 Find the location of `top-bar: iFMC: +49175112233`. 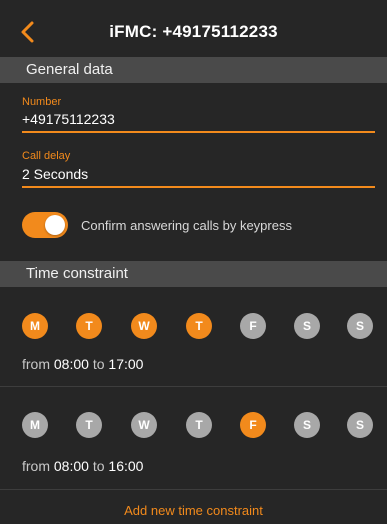

top-bar: iFMC: +49175112233 is located at coordinates (193, 29).